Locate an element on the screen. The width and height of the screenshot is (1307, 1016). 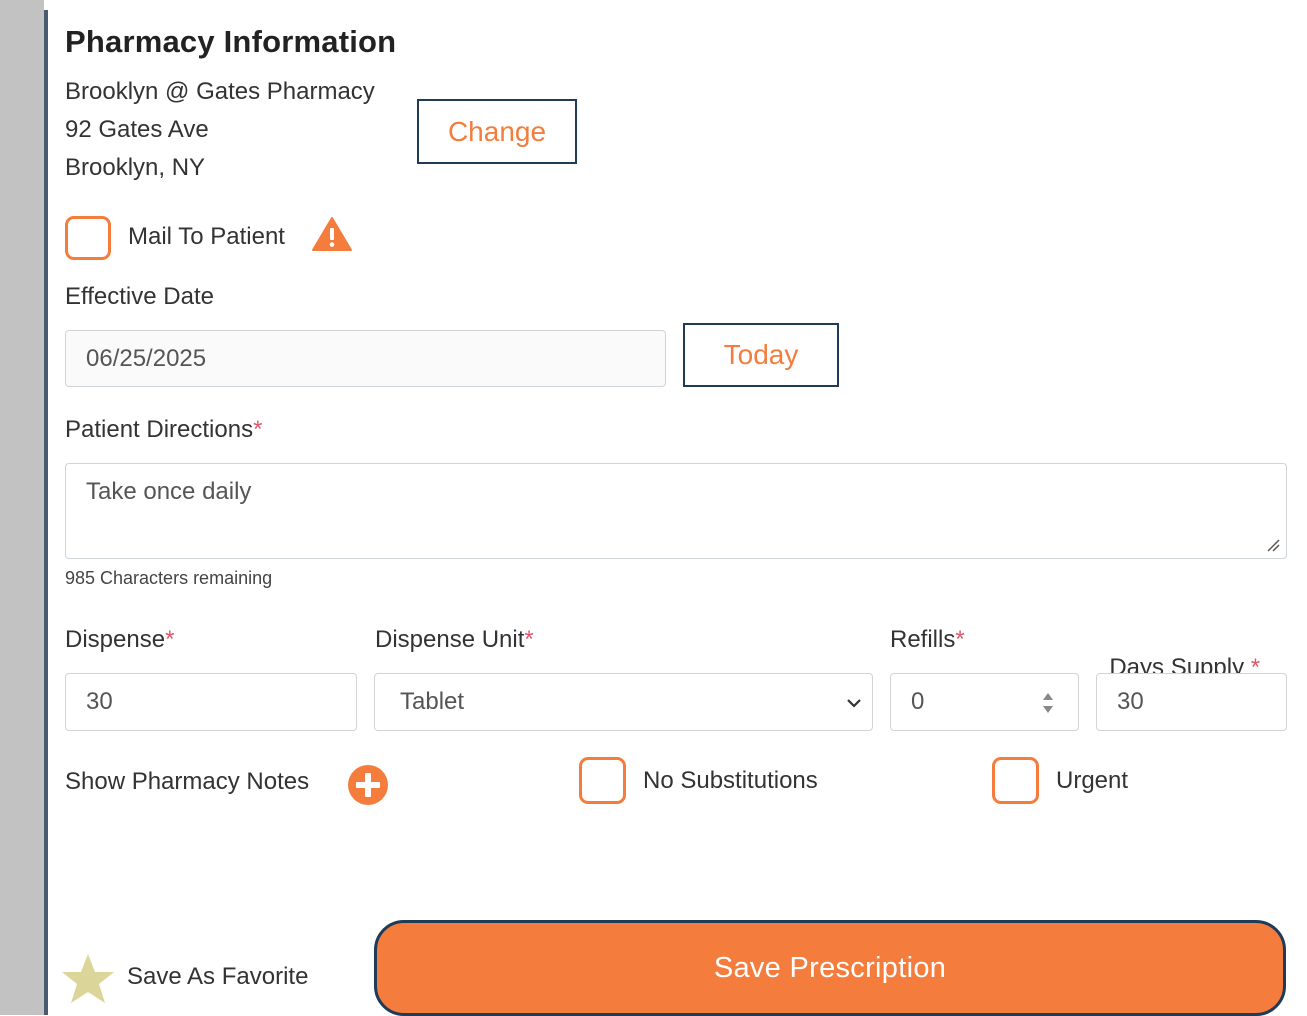
refills-label-text: Refills is located at coordinates (923, 639).